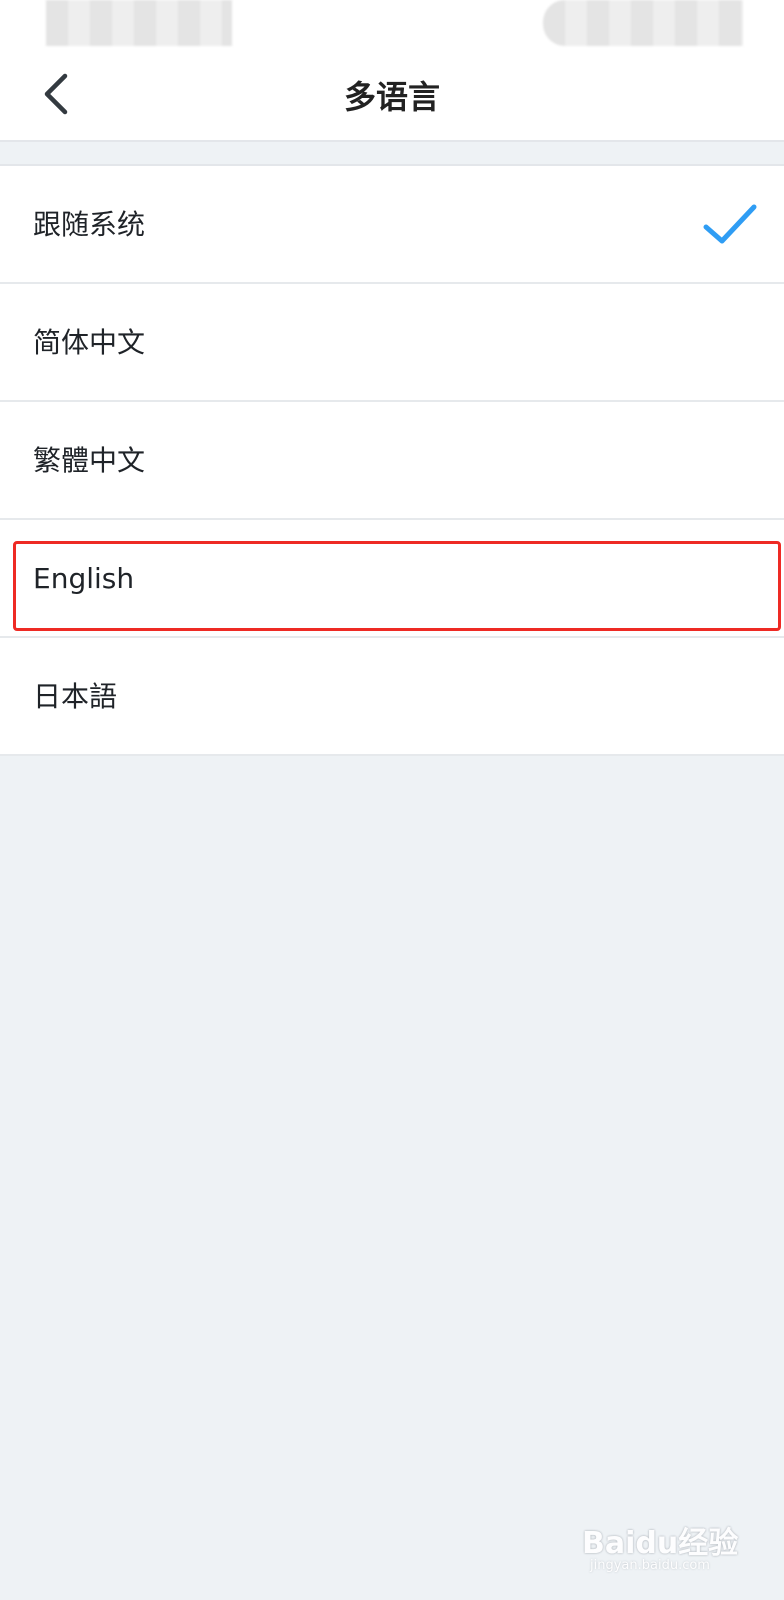 The height and width of the screenshot is (1600, 784). What do you see at coordinates (89, 224) in the screenshot?
I see `language-label: 跟随系统` at bounding box center [89, 224].